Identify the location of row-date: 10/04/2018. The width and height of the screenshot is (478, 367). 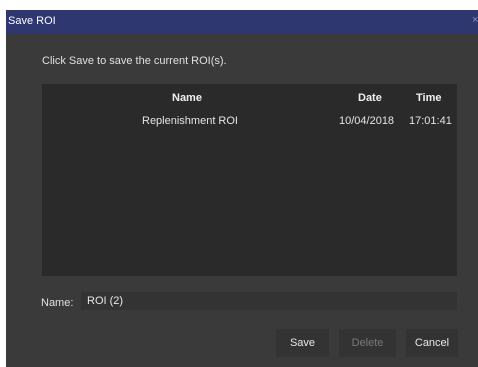
(367, 121).